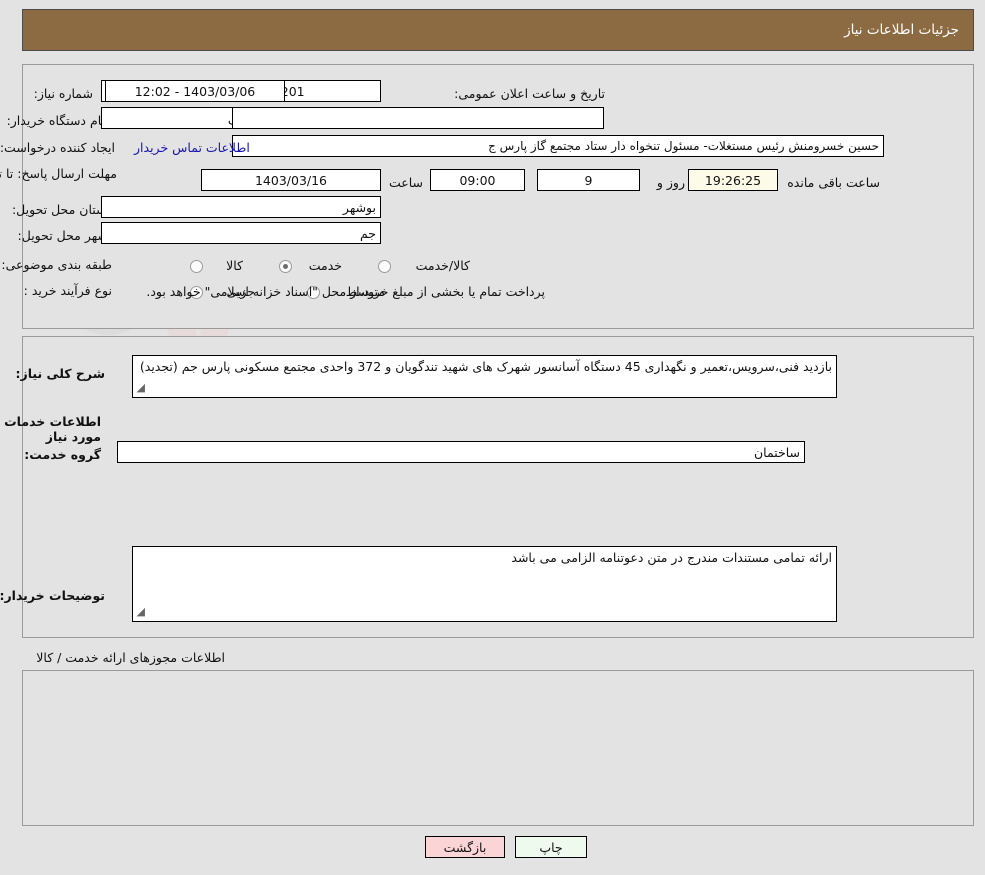  I want to click on deadline-hour-label: ساعت, so click(405, 182).